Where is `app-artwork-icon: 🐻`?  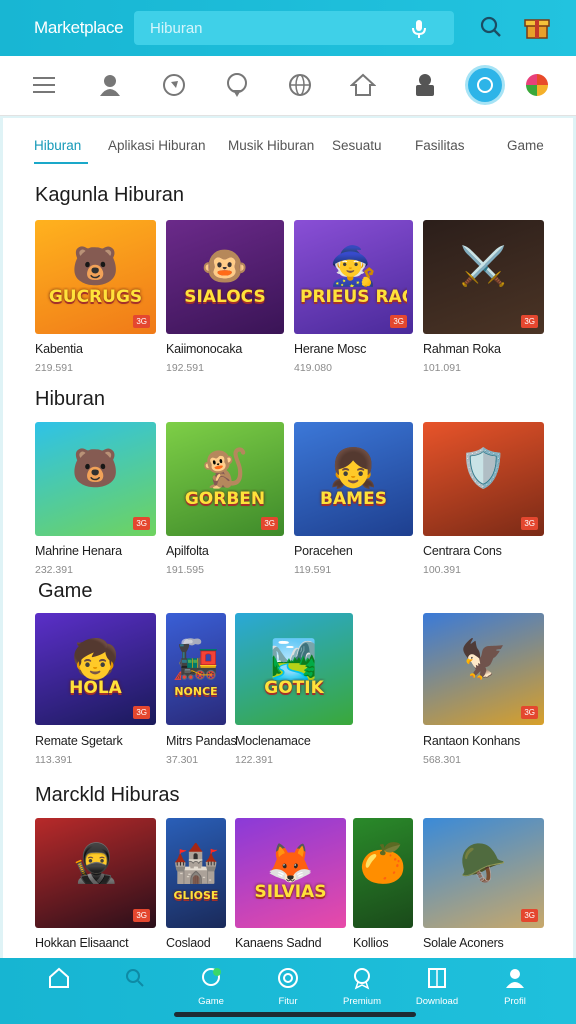 app-artwork-icon: 🐻 is located at coordinates (95, 267).